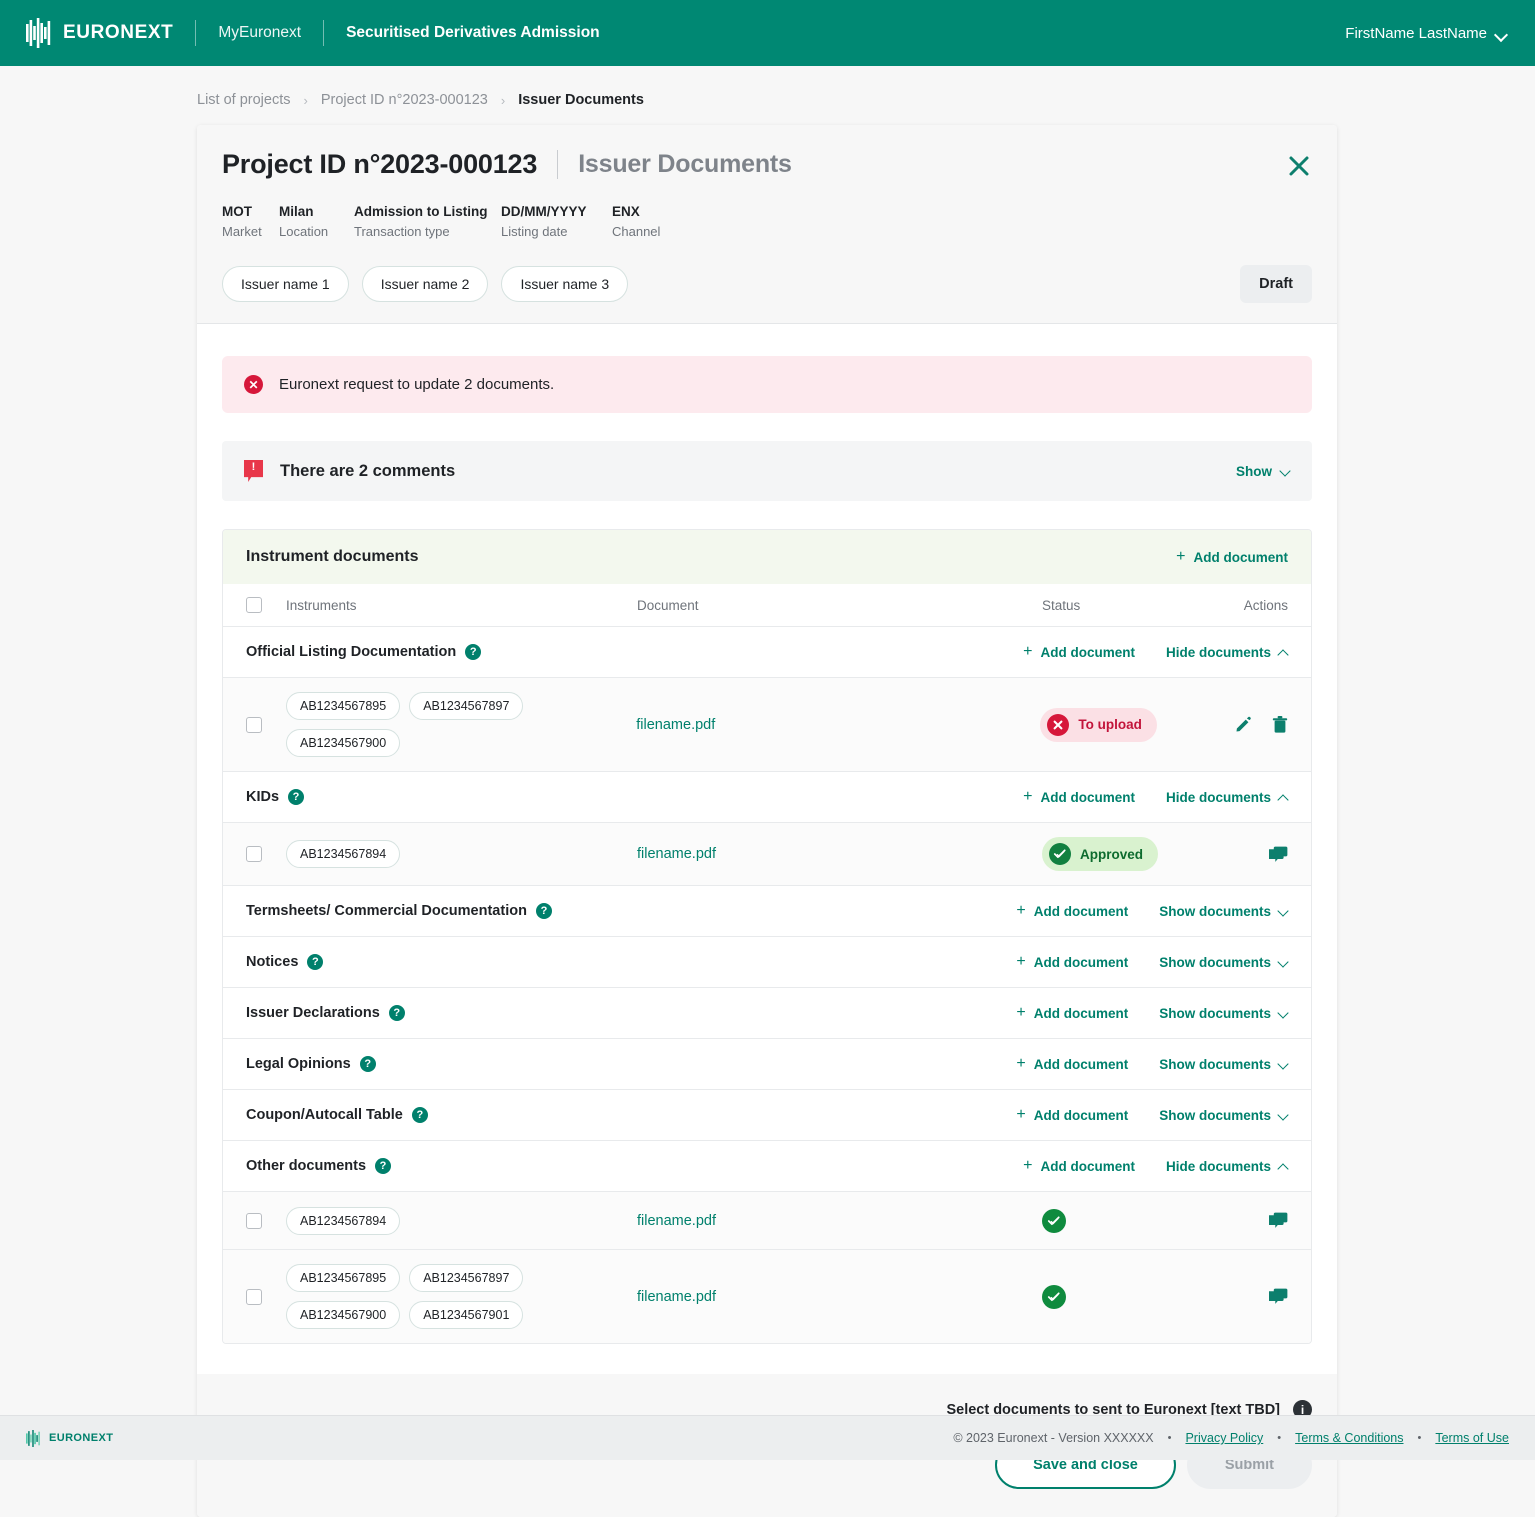 The image size is (1535, 1517). Describe the element at coordinates (1243, 724) in the screenshot. I see `edit-icon` at that location.